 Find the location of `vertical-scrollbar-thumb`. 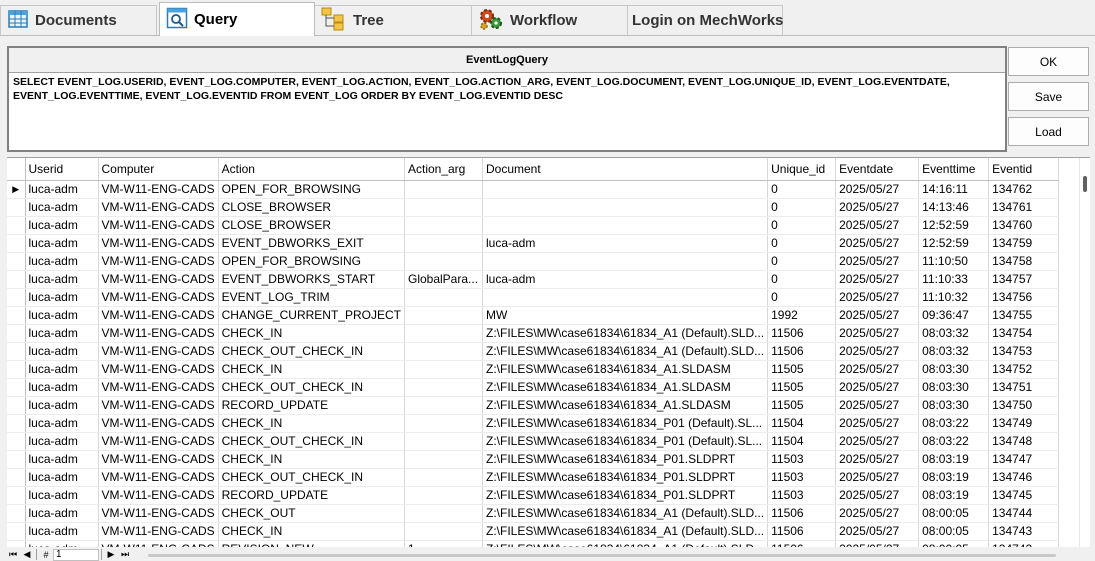

vertical-scrollbar-thumb is located at coordinates (1085, 184).